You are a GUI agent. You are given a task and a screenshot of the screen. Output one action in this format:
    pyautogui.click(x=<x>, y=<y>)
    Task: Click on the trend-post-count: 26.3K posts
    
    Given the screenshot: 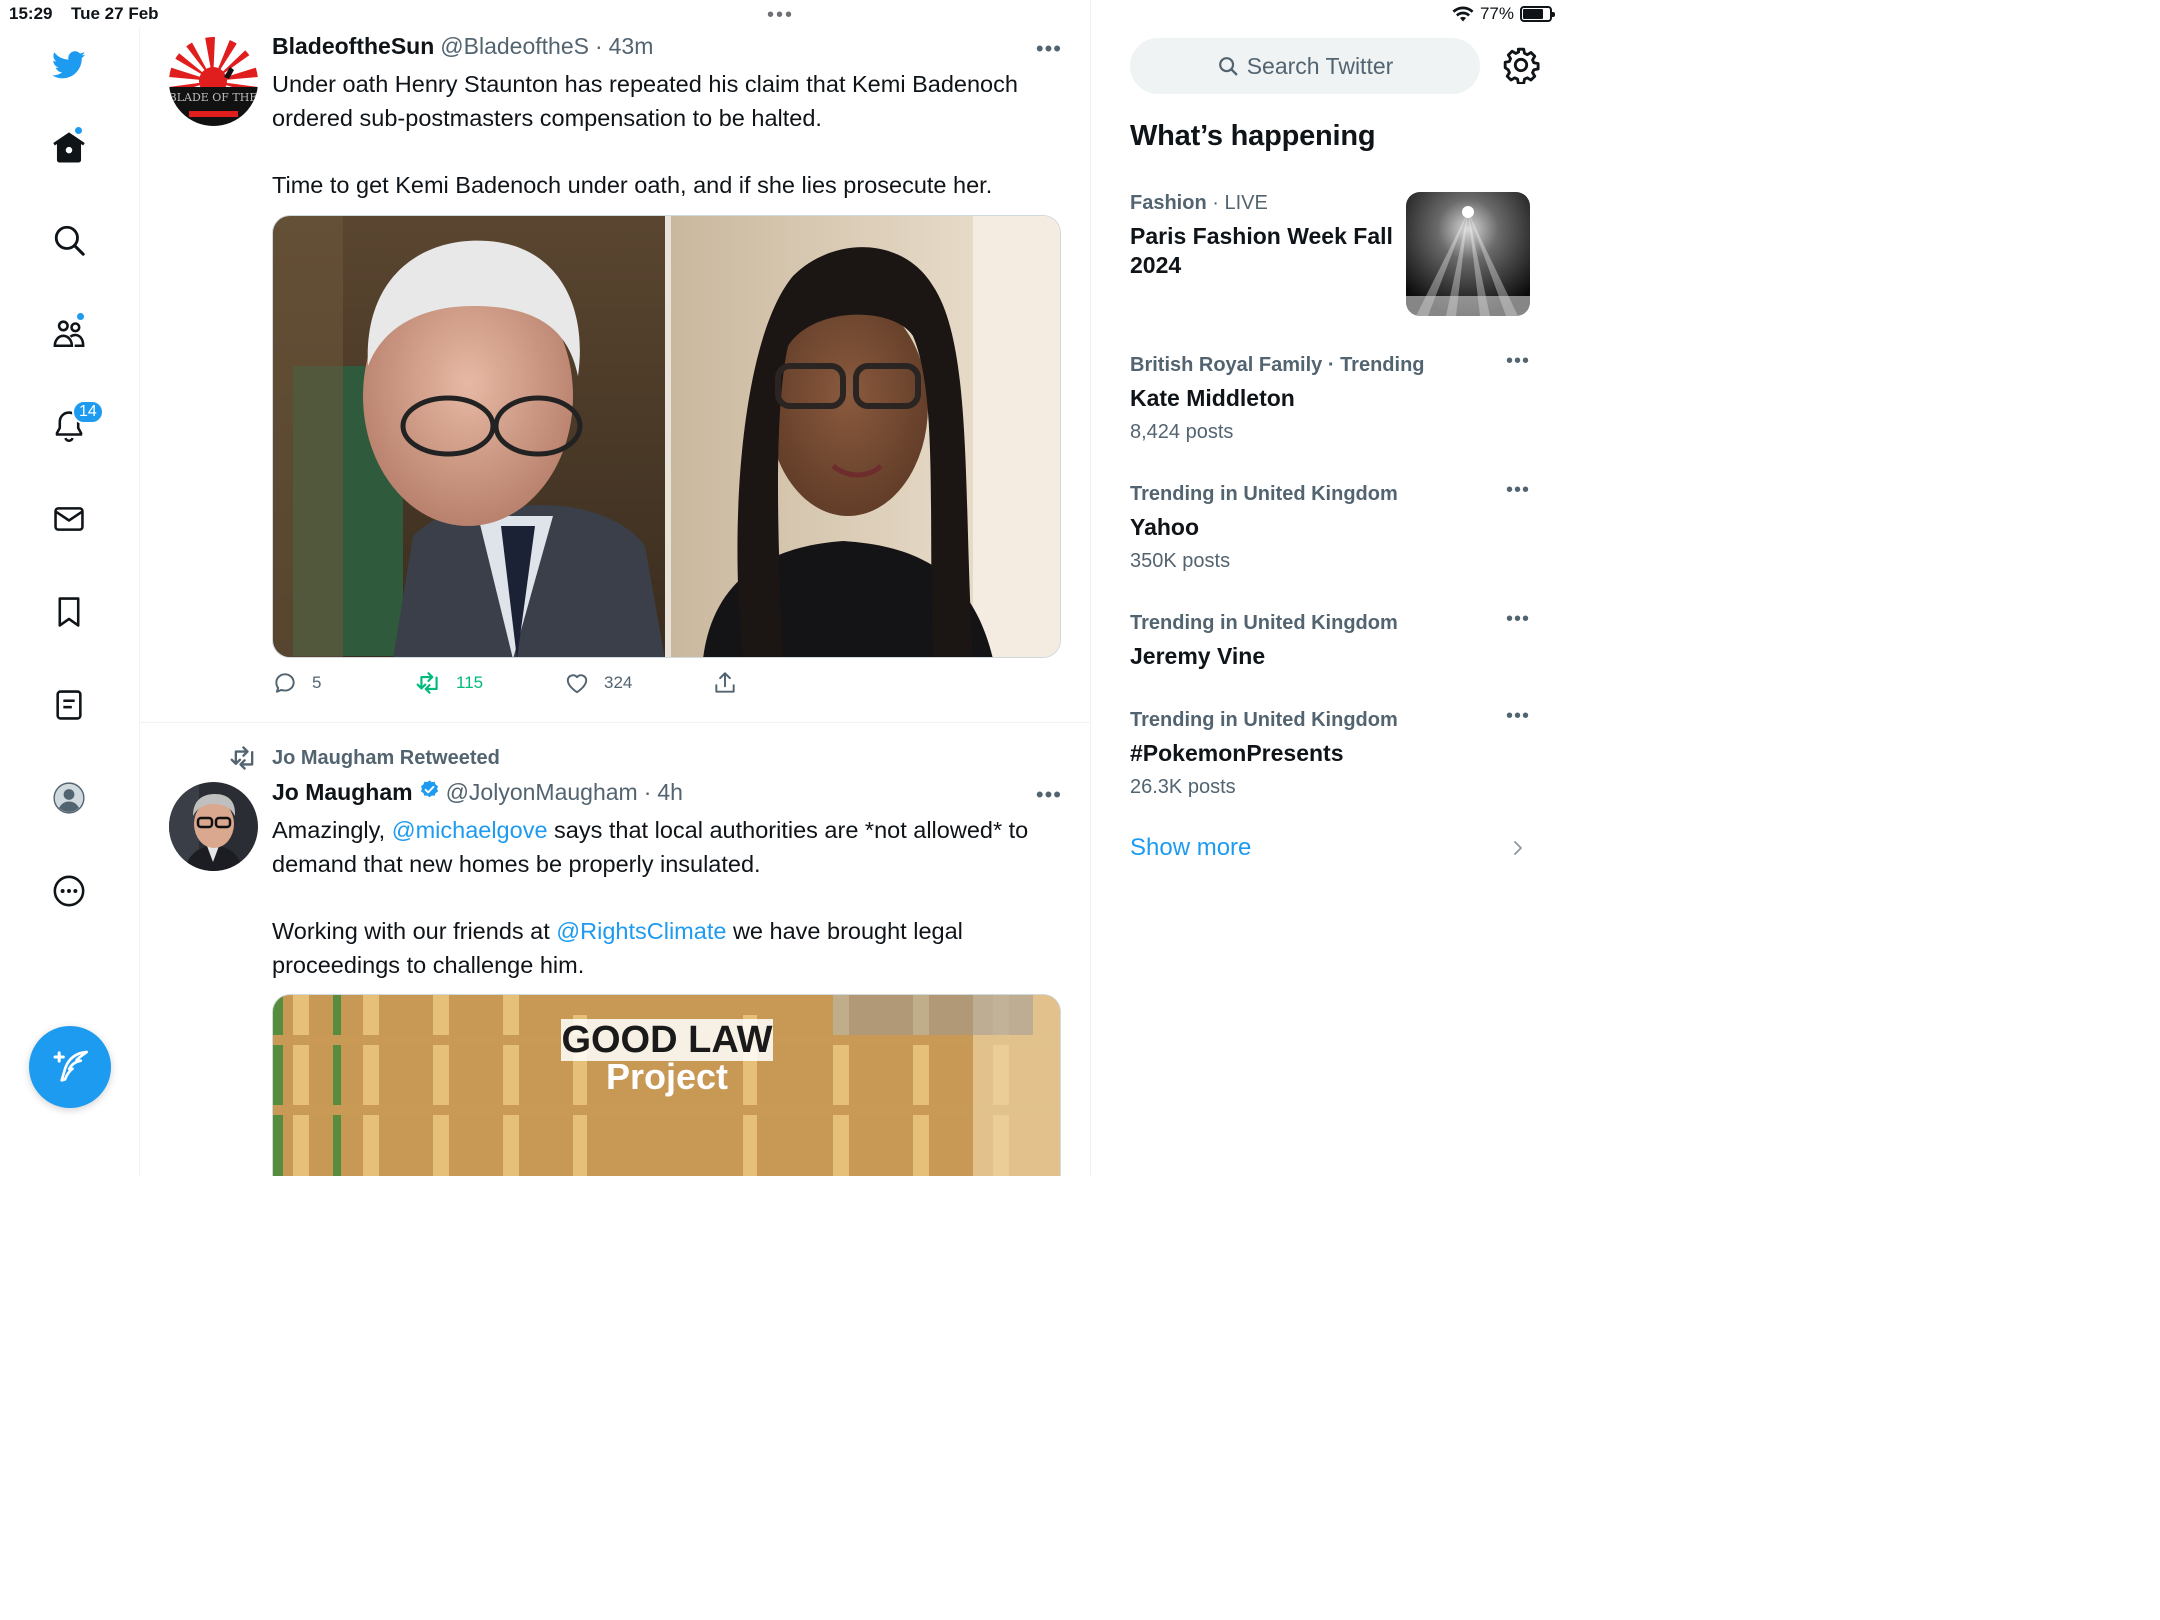 What is the action you would take?
    pyautogui.click(x=1183, y=787)
    